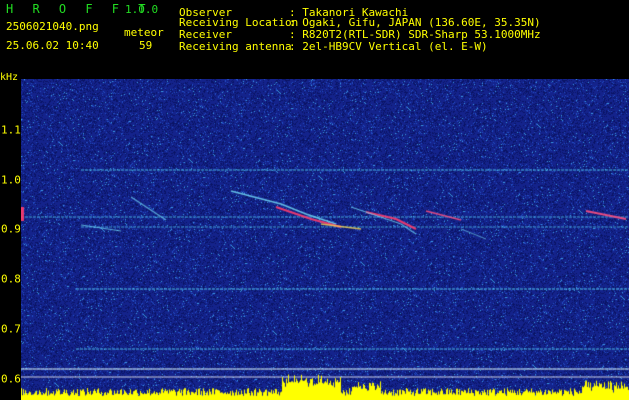 Image resolution: width=629 pixels, height=400 pixels. Describe the element at coordinates (388, 46) in the screenshot. I see `antenna-value: : 2el-HB9CV Vertical (el. E-W)` at that location.